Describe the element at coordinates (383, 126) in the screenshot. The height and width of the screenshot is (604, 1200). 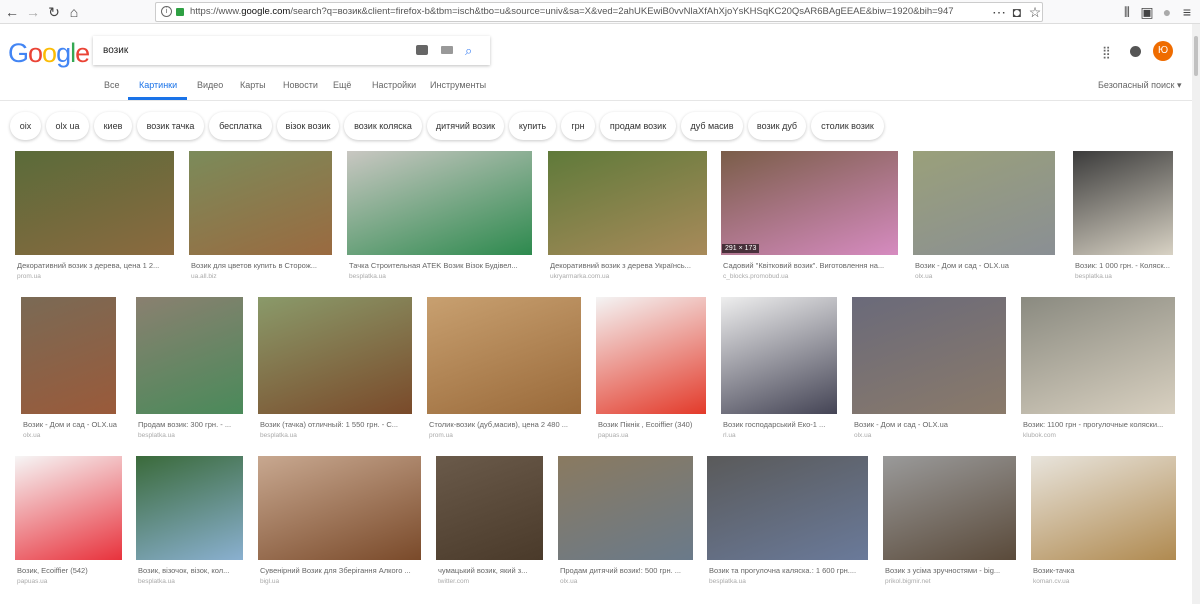
I see `related-search-chip: возик коляска` at that location.